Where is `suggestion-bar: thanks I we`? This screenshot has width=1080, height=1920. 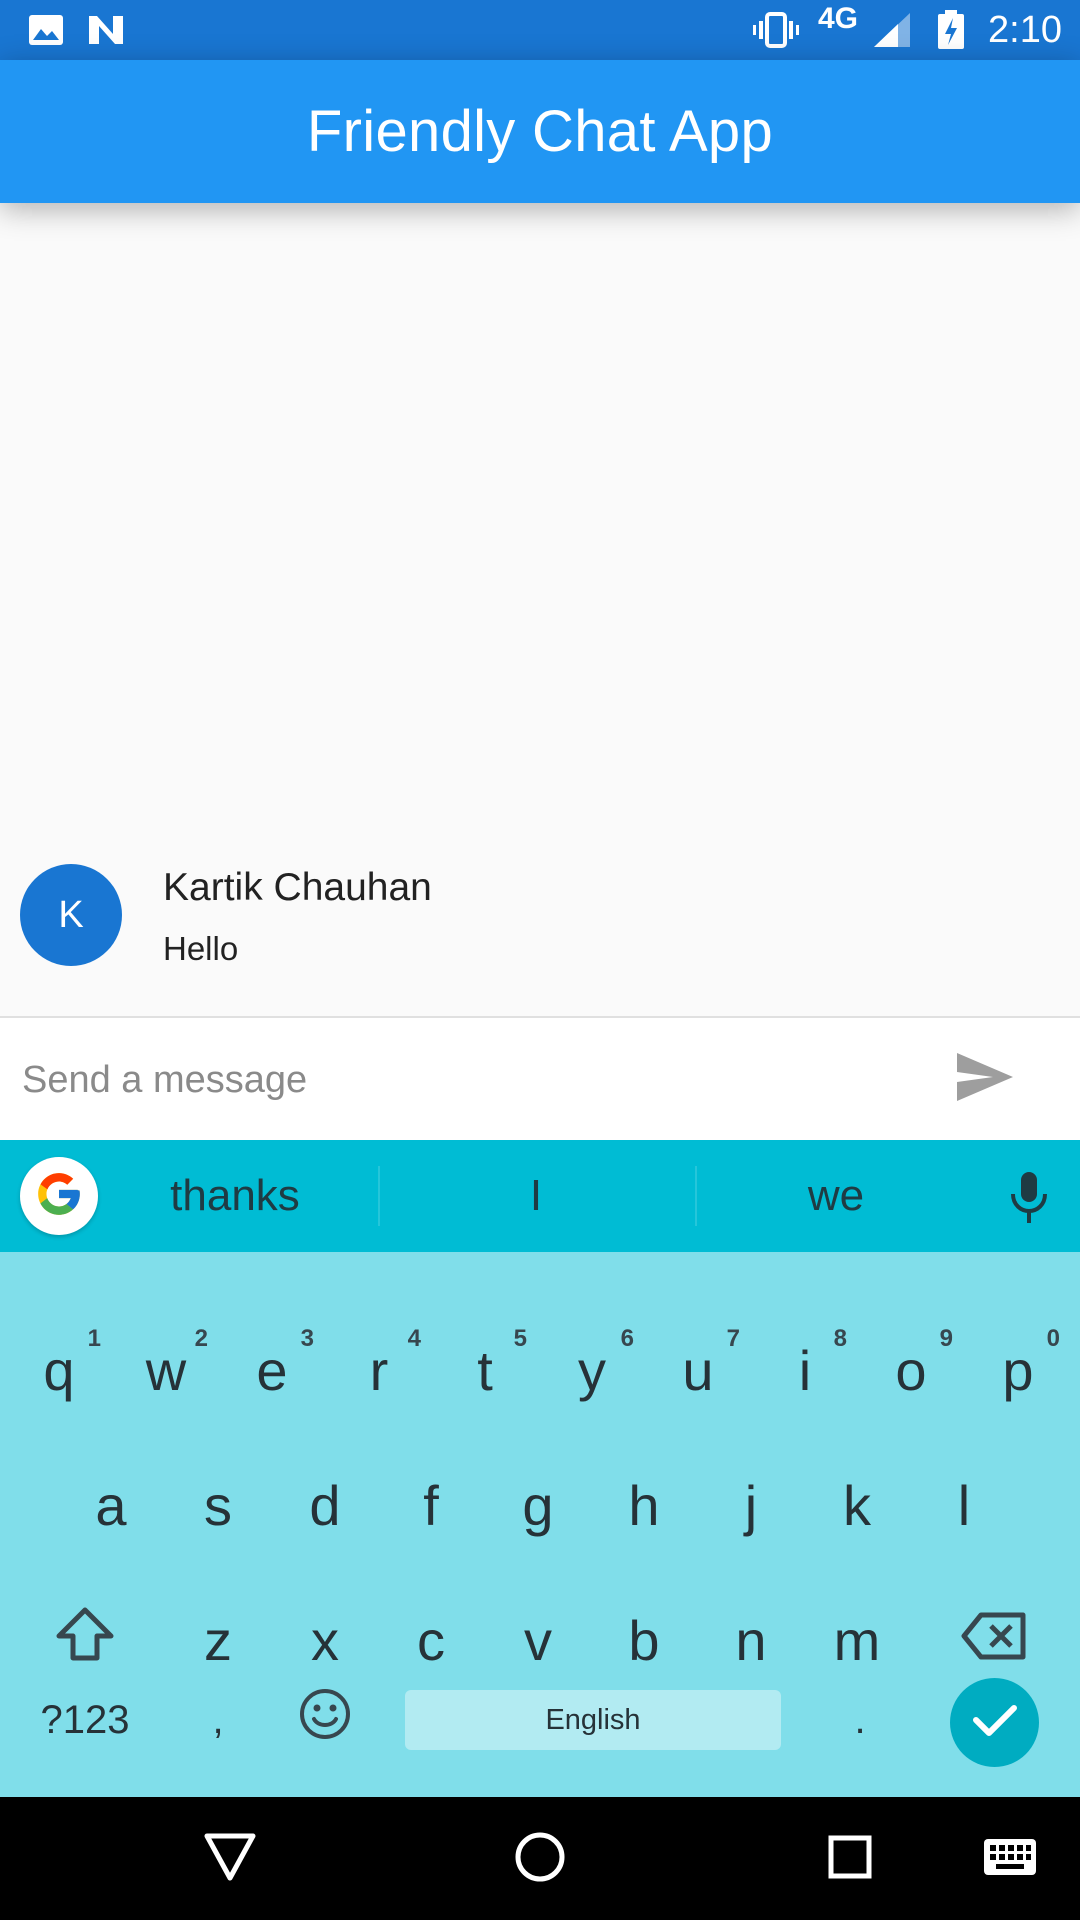 suggestion-bar: thanks I we is located at coordinates (540, 1196).